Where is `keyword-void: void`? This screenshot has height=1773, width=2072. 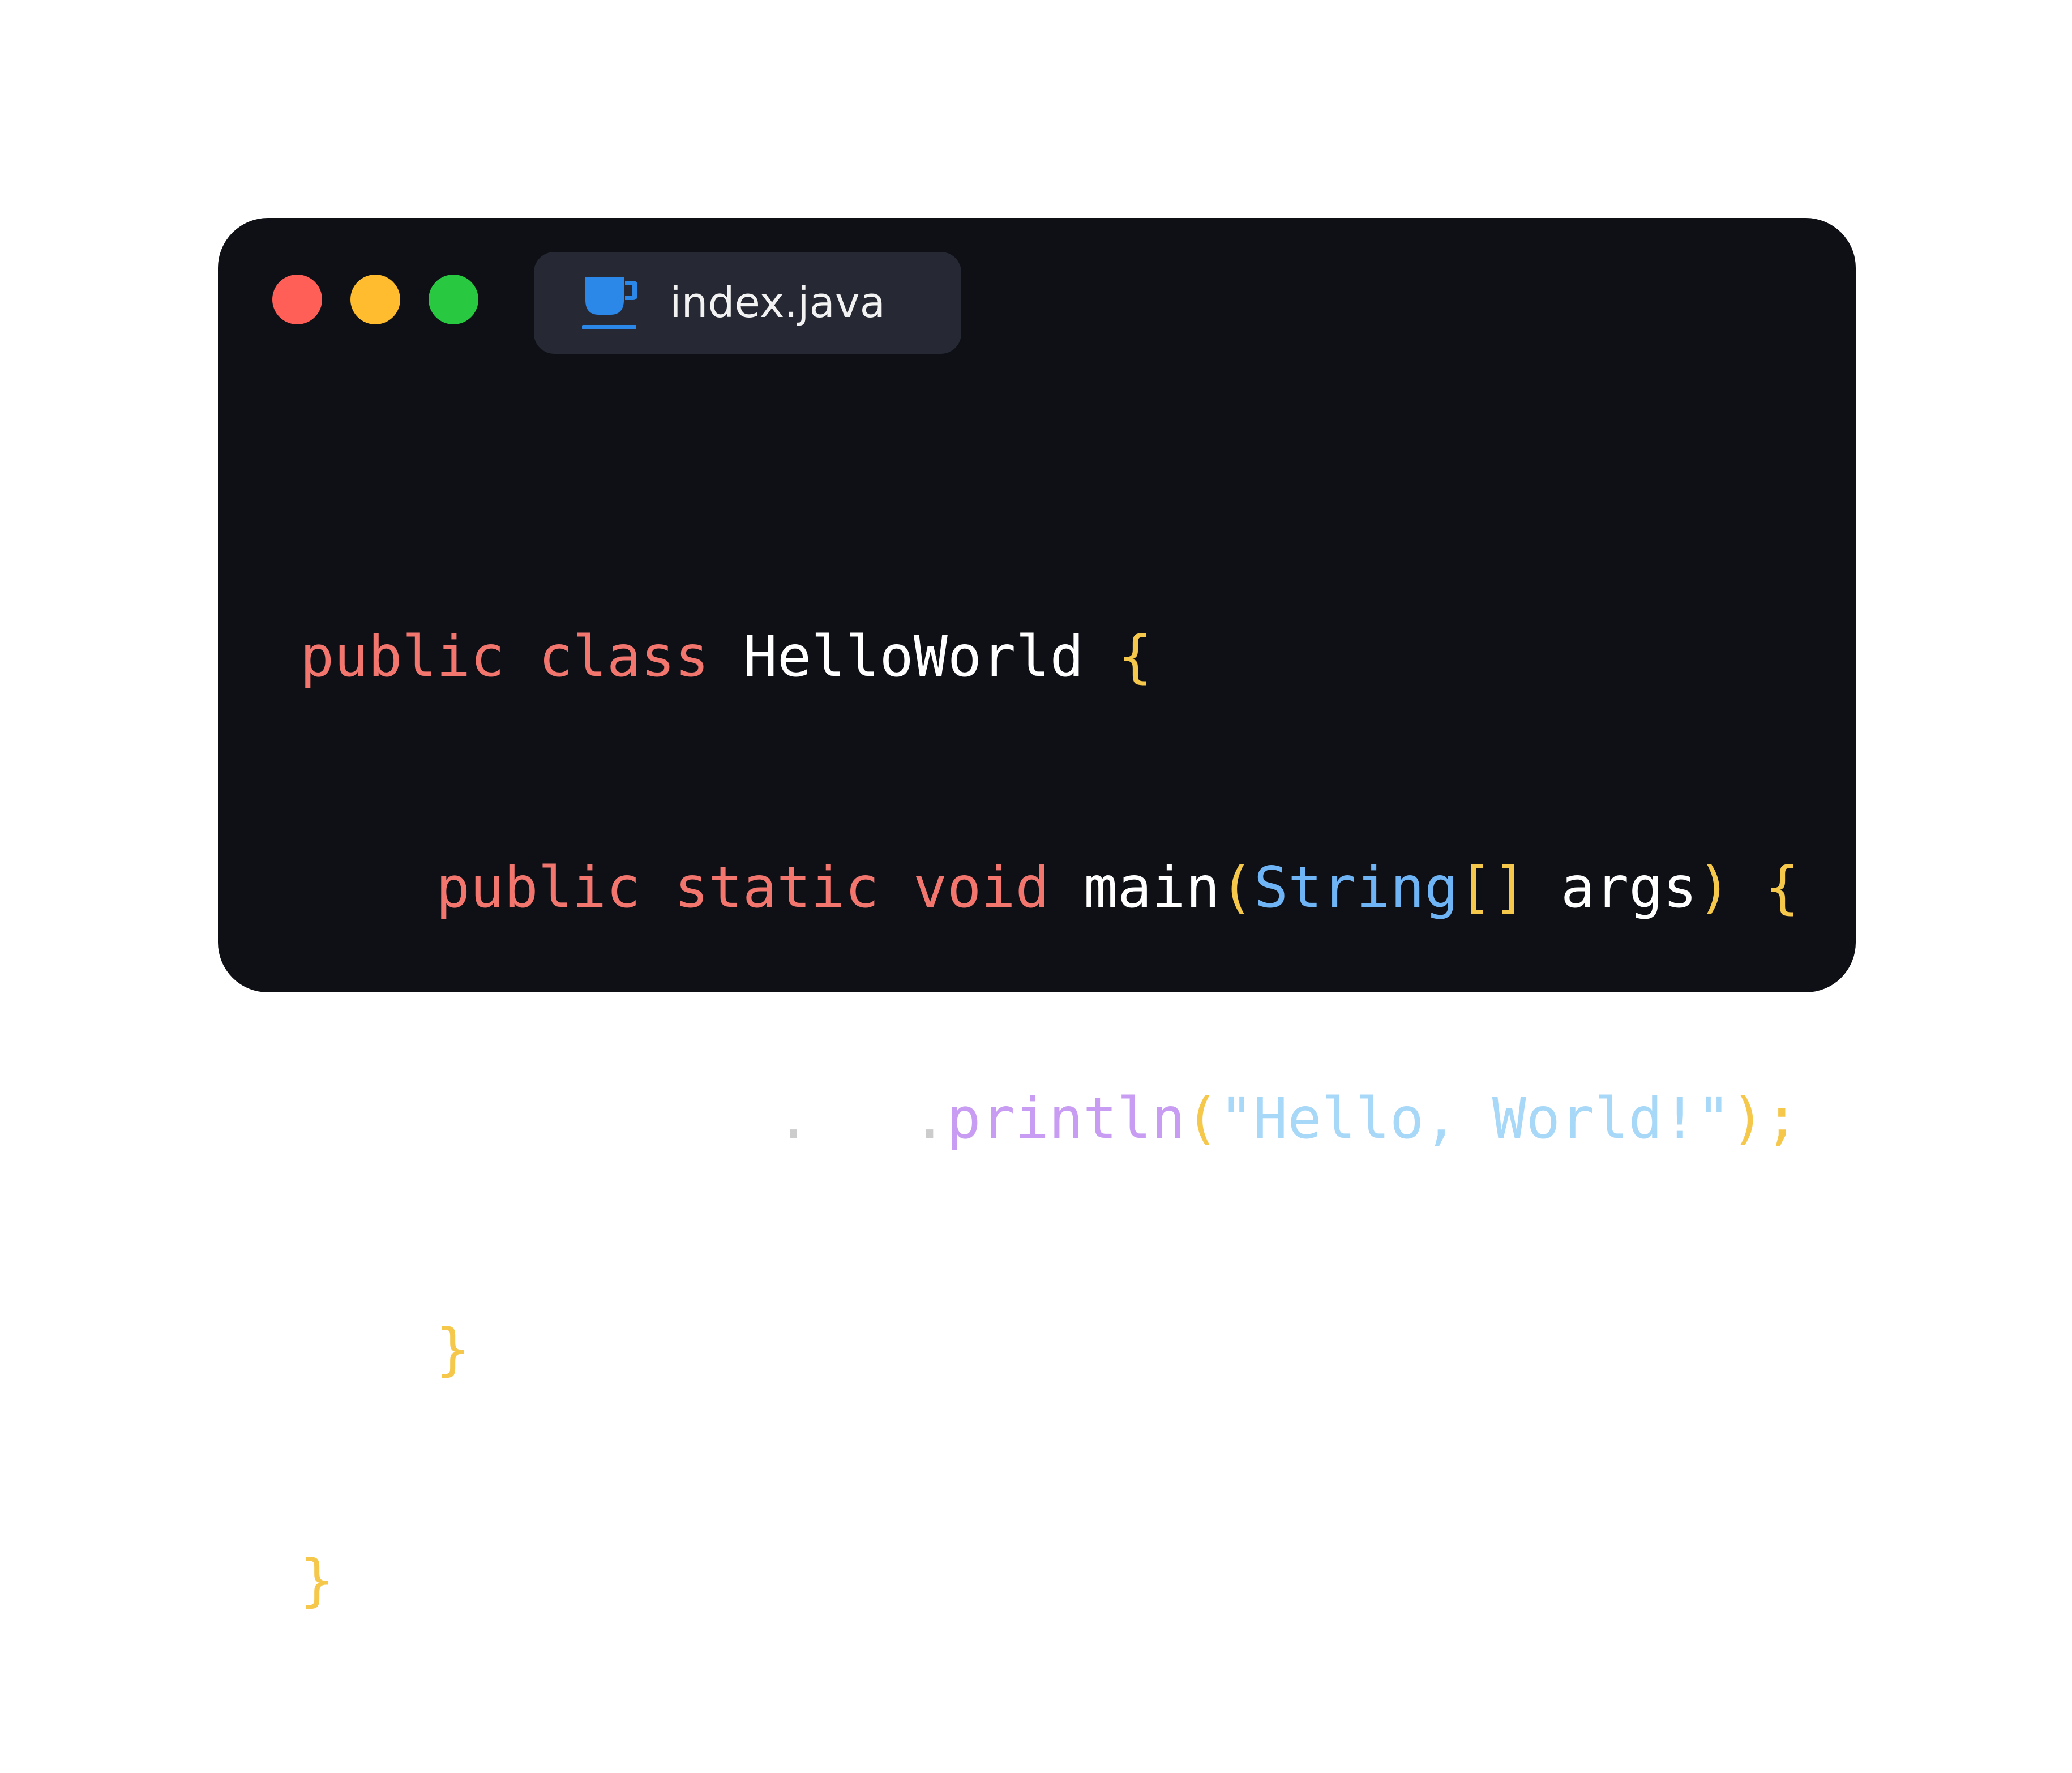
keyword-void: void is located at coordinates (981, 887).